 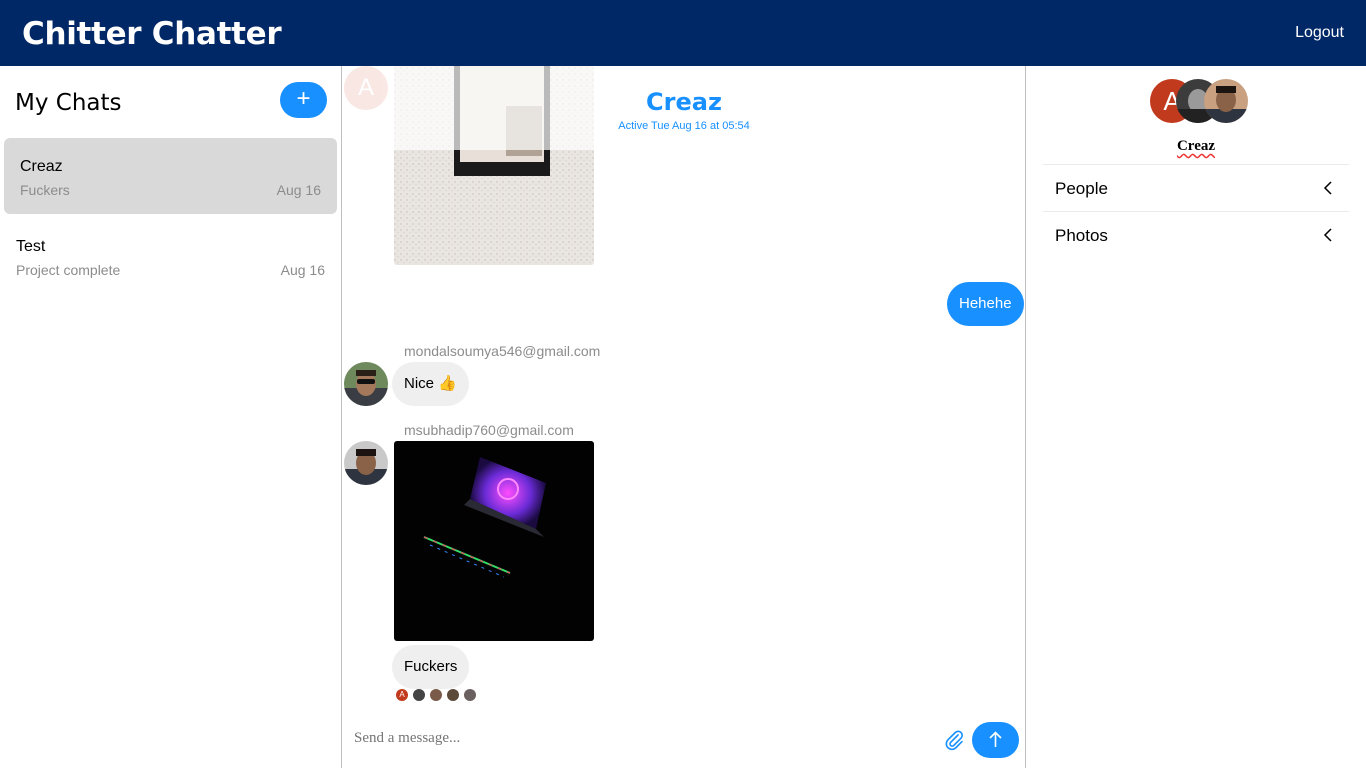 What do you see at coordinates (684, 102) in the screenshot?
I see `chat-title: Creaz` at bounding box center [684, 102].